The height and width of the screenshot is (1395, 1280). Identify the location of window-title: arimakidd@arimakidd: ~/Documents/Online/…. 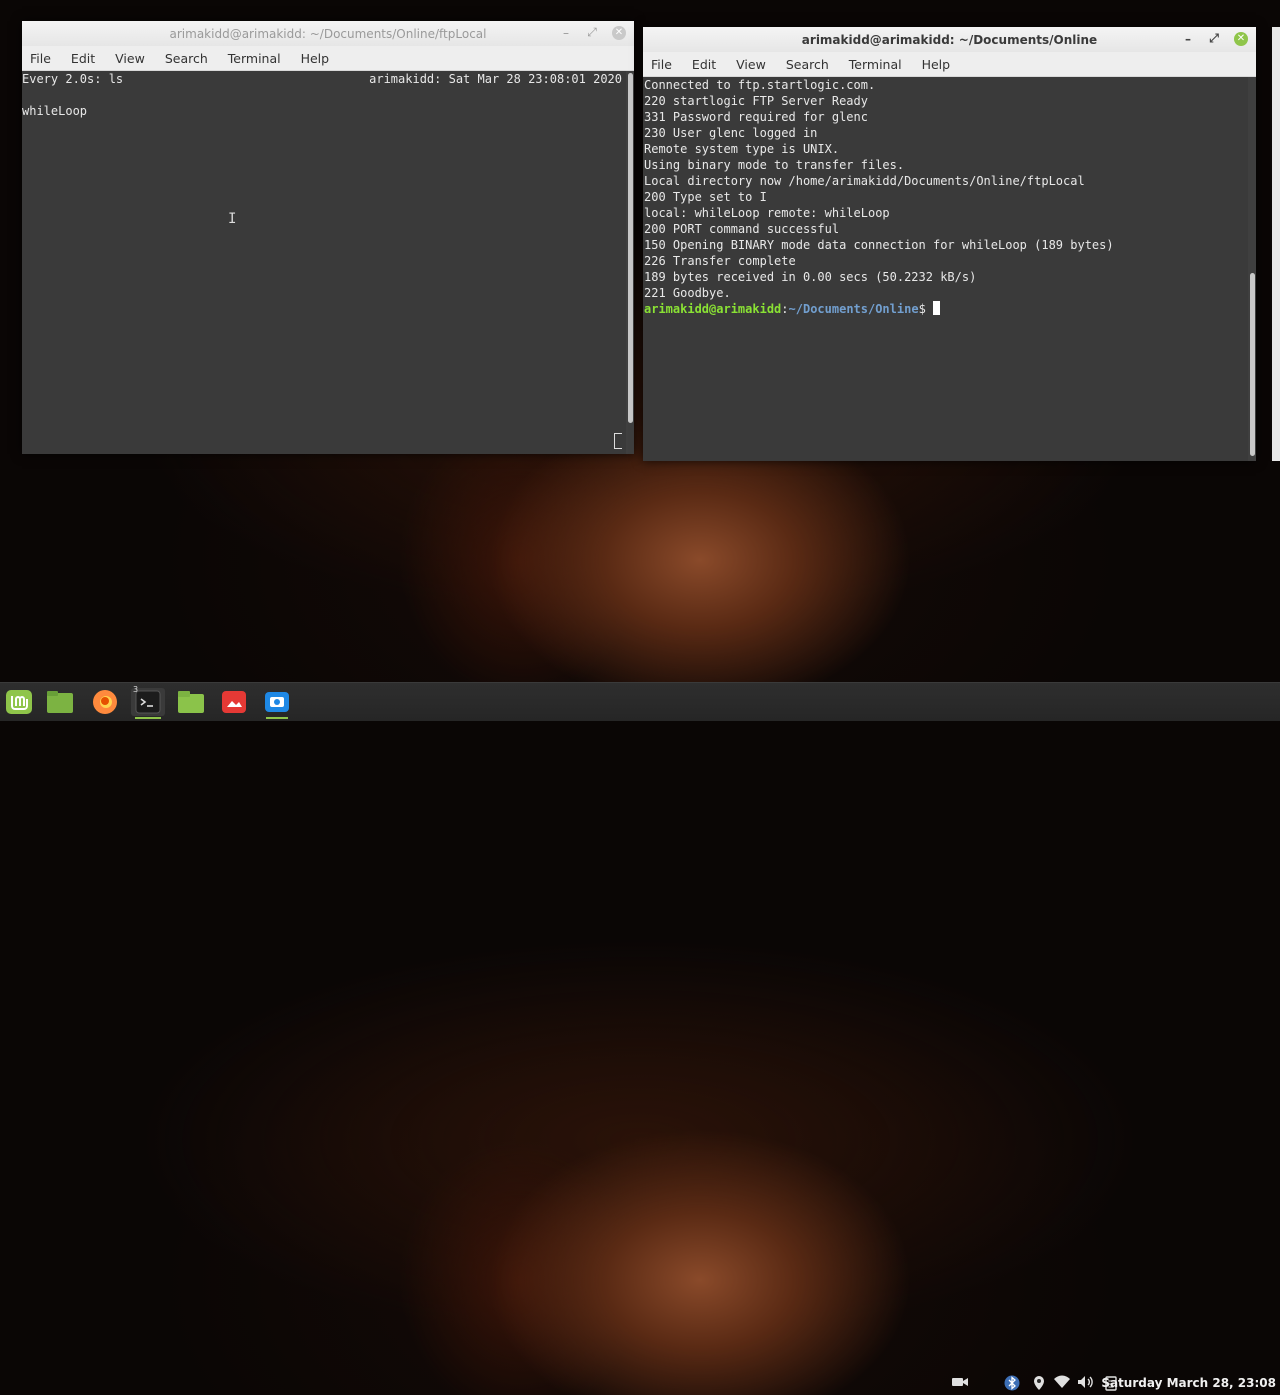
(328, 33).